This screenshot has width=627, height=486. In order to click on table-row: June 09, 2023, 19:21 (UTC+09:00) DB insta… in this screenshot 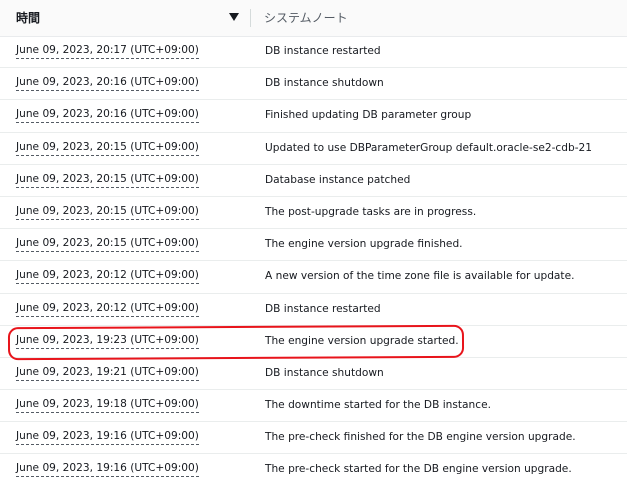, I will do `click(313, 374)`.